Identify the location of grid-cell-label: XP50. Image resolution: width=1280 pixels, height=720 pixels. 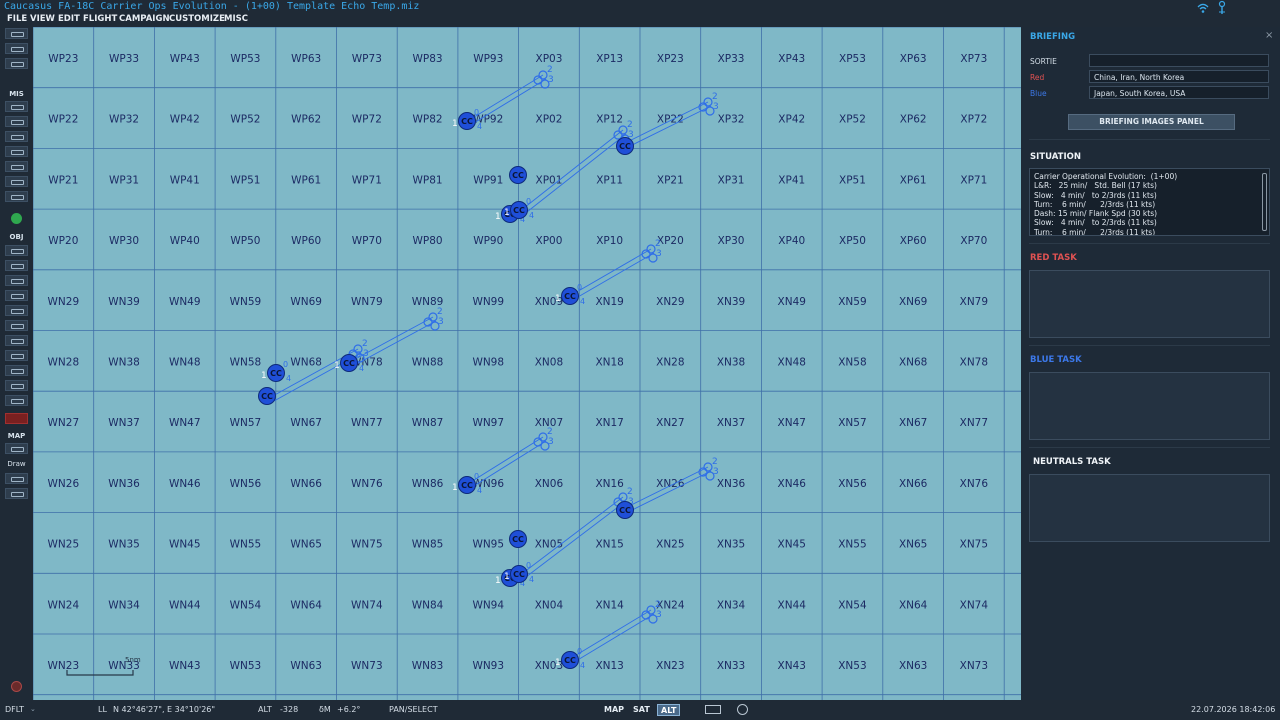
(852, 241).